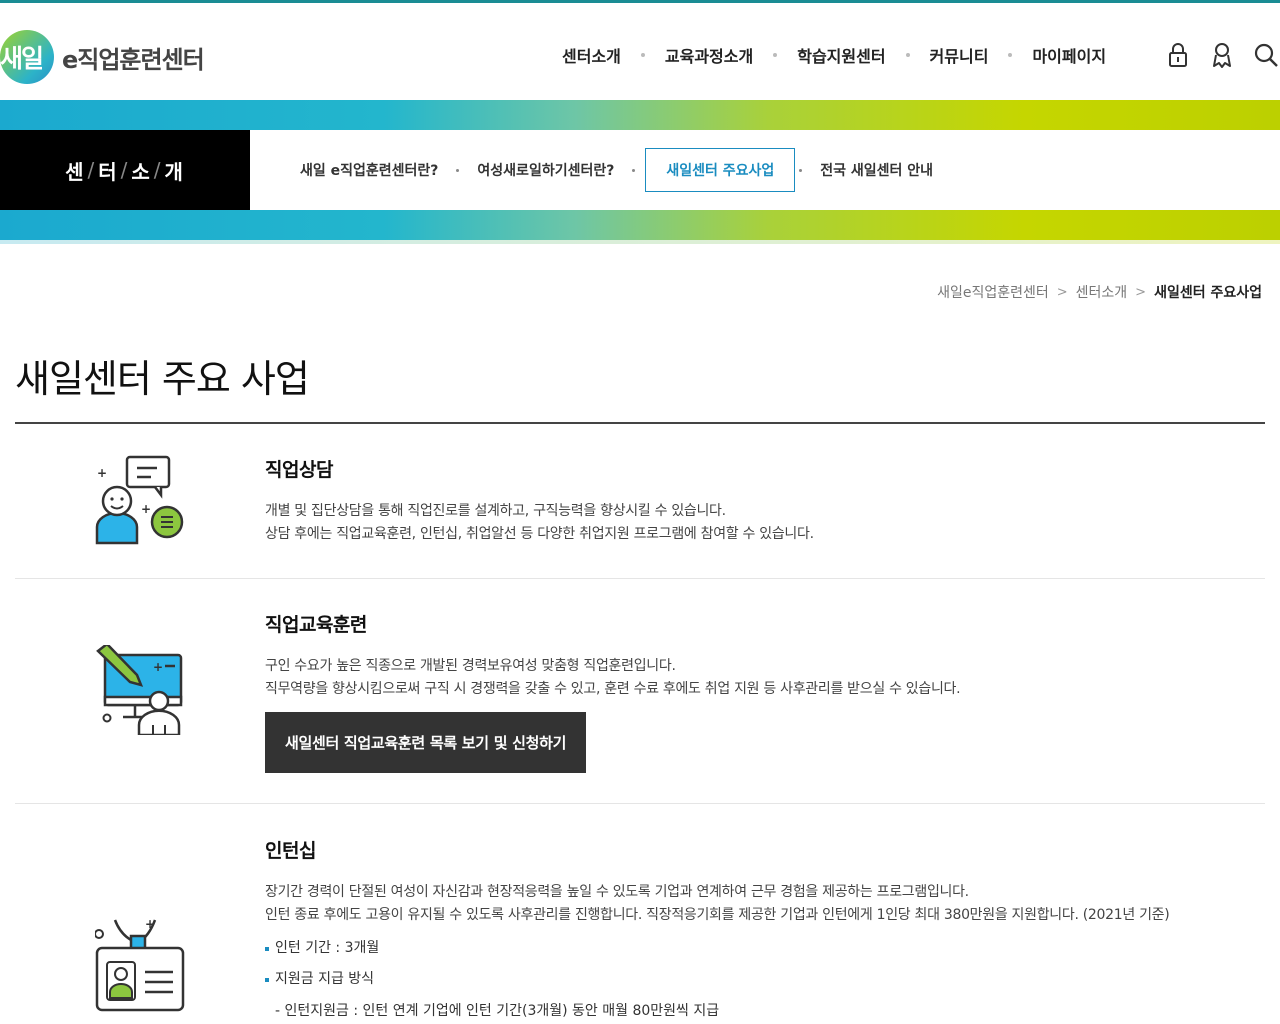  Describe the element at coordinates (1068, 55) in the screenshot. I see `gnb-item-mypage: 마이페이지` at that location.